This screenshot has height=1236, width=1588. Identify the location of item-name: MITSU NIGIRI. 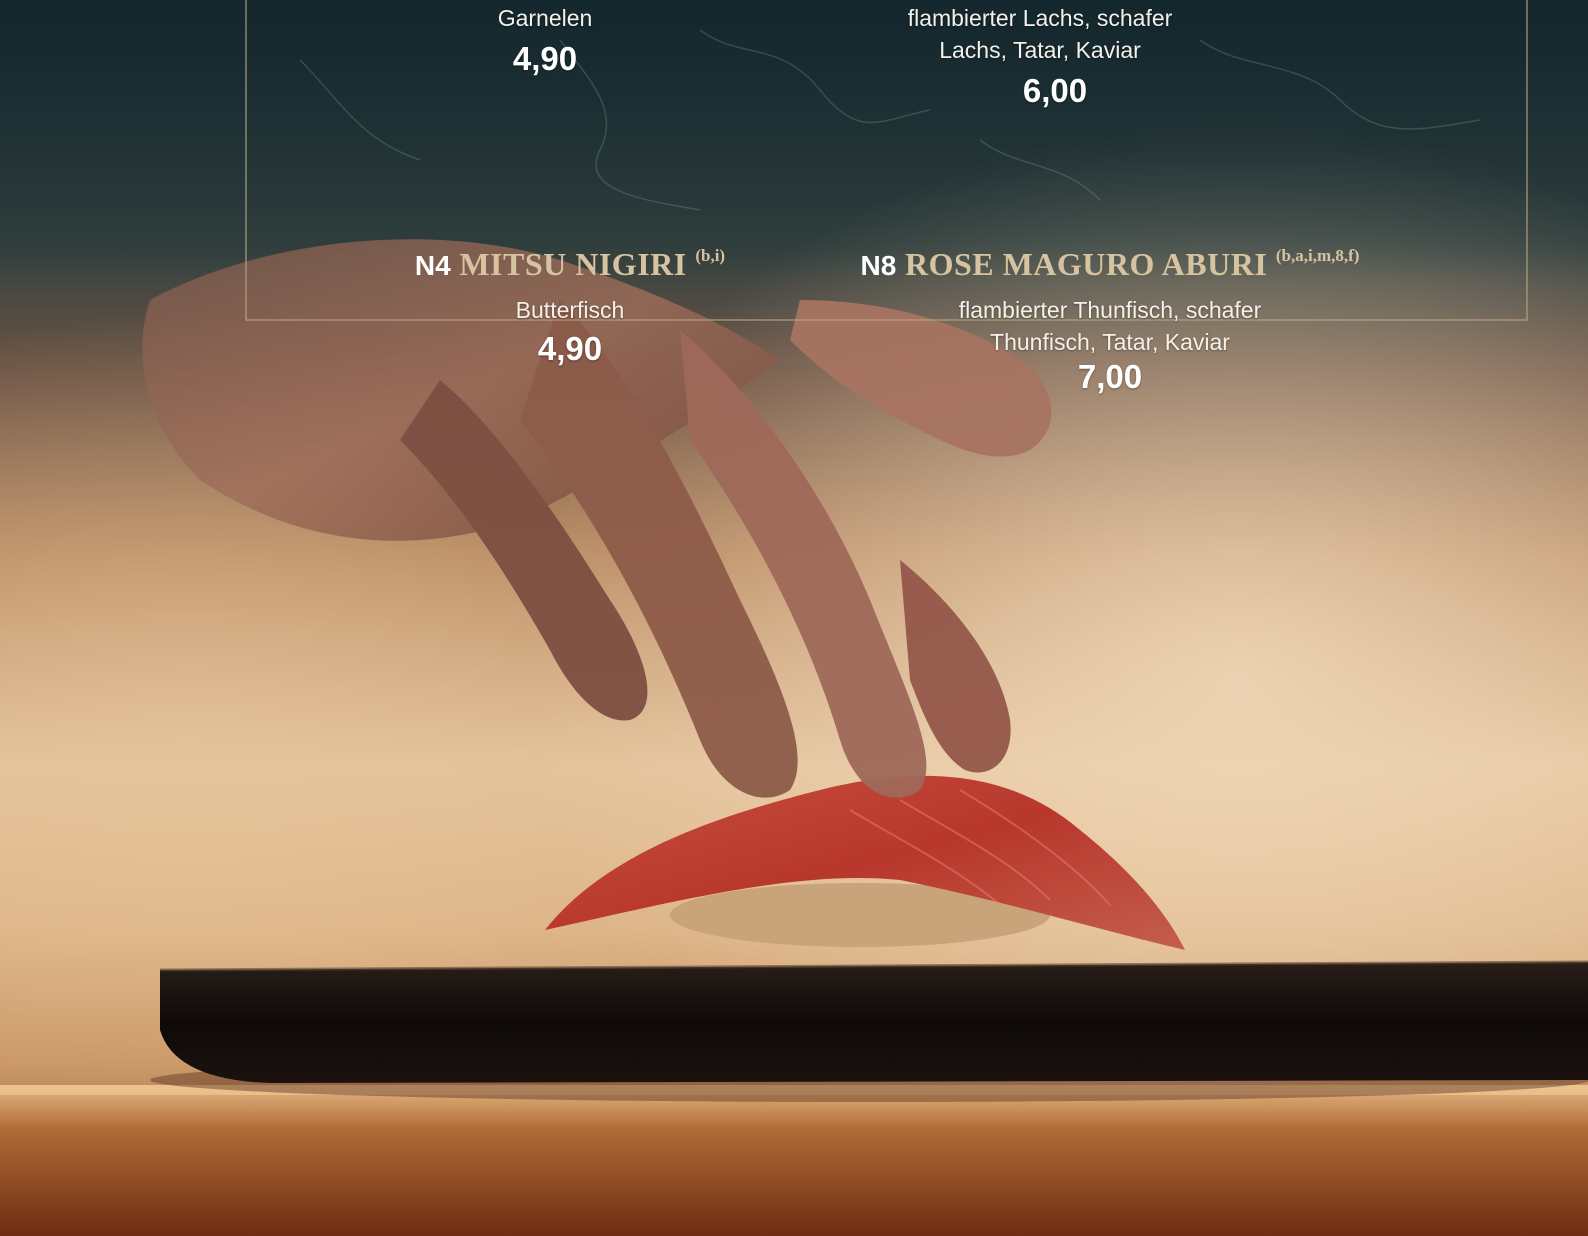
(573, 264).